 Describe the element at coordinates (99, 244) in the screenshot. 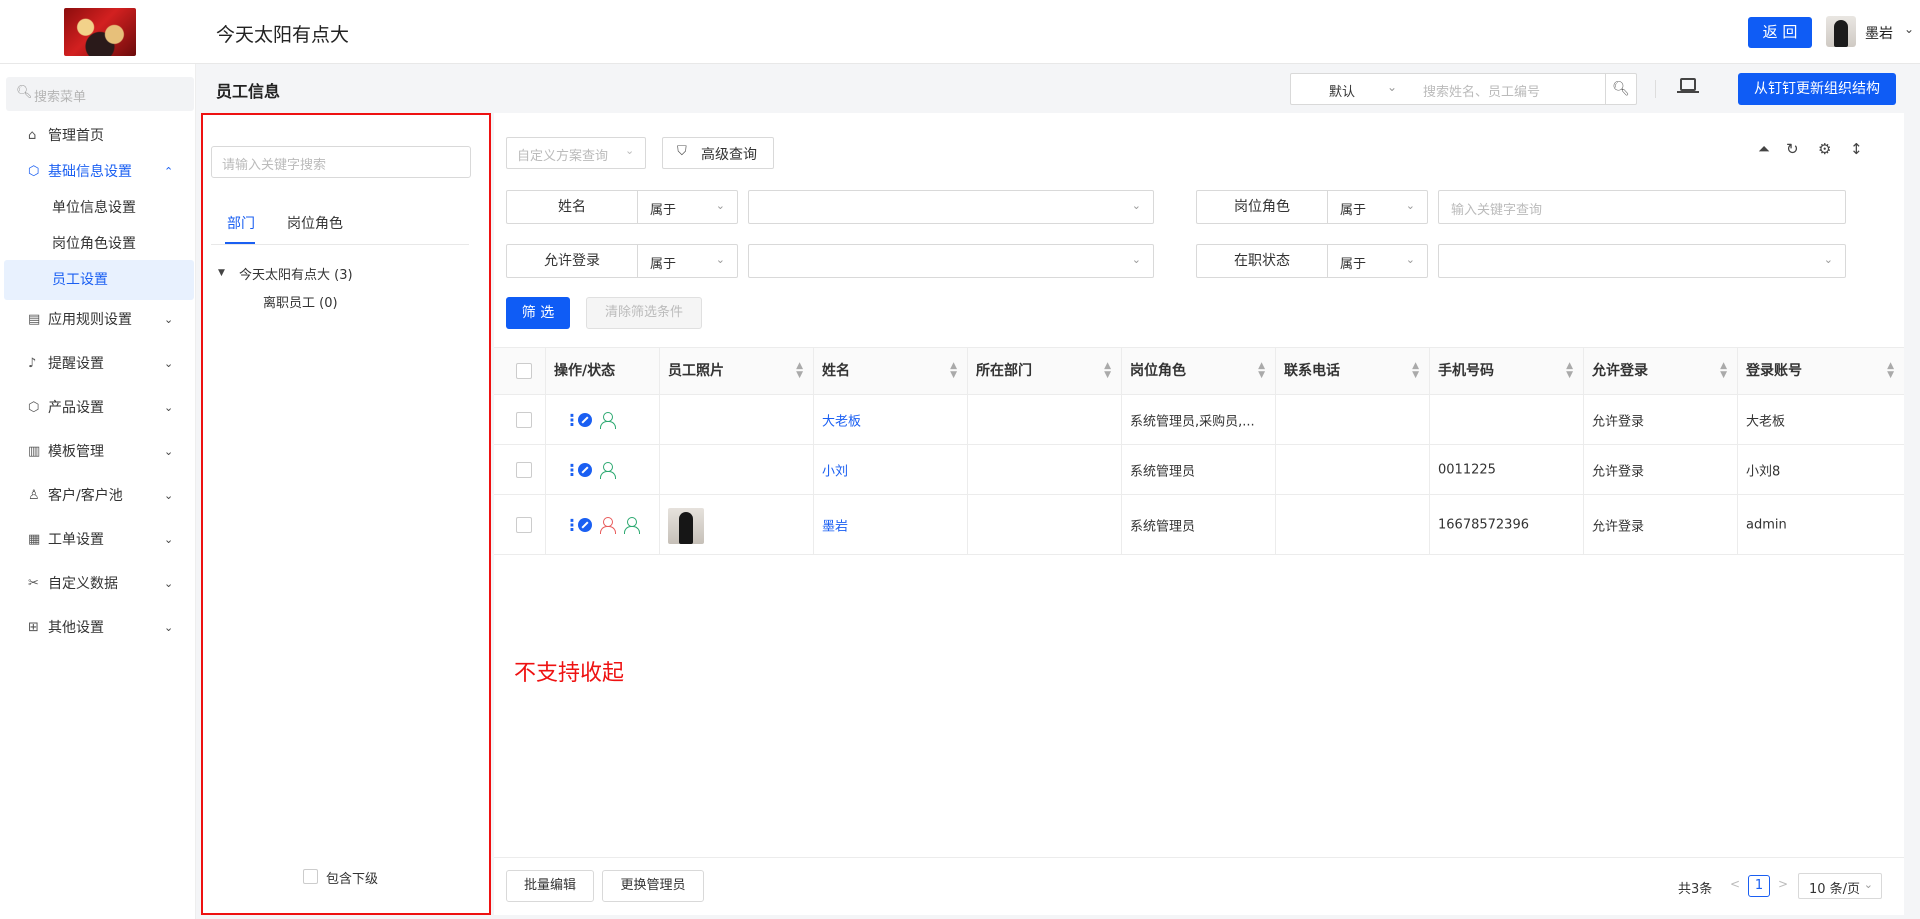

I see `sidebar-subitem-role: 岗位角色设置` at that location.